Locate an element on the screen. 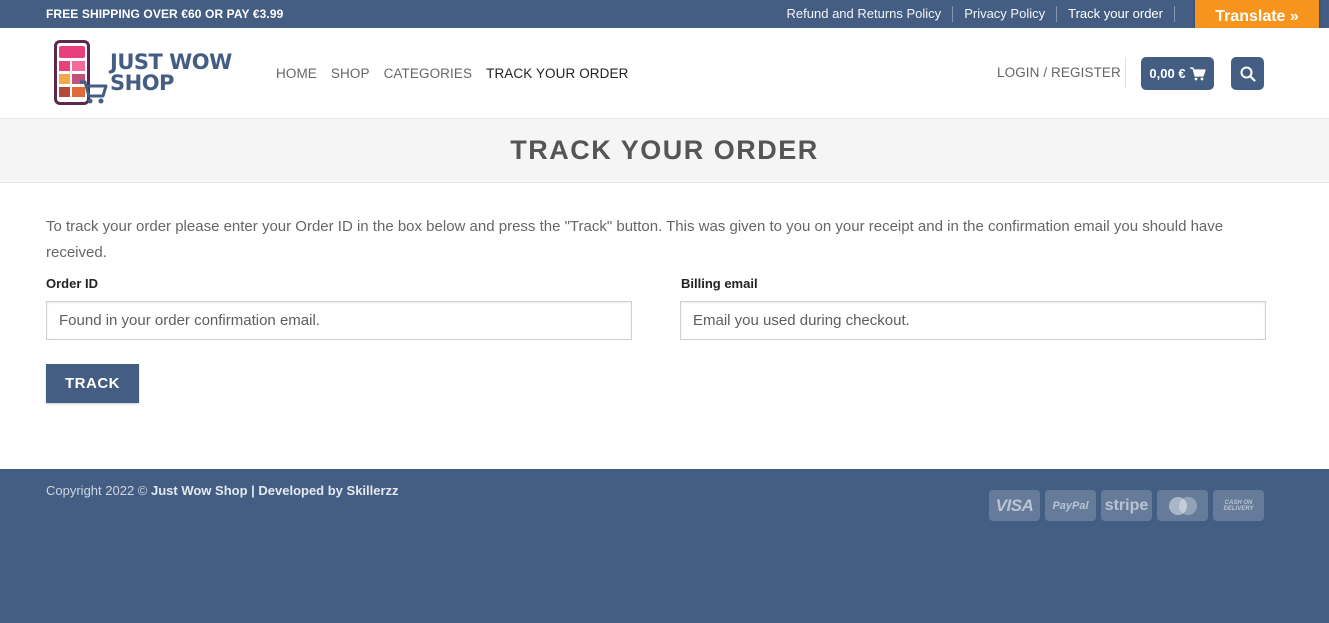  search-button is located at coordinates (1247, 73).